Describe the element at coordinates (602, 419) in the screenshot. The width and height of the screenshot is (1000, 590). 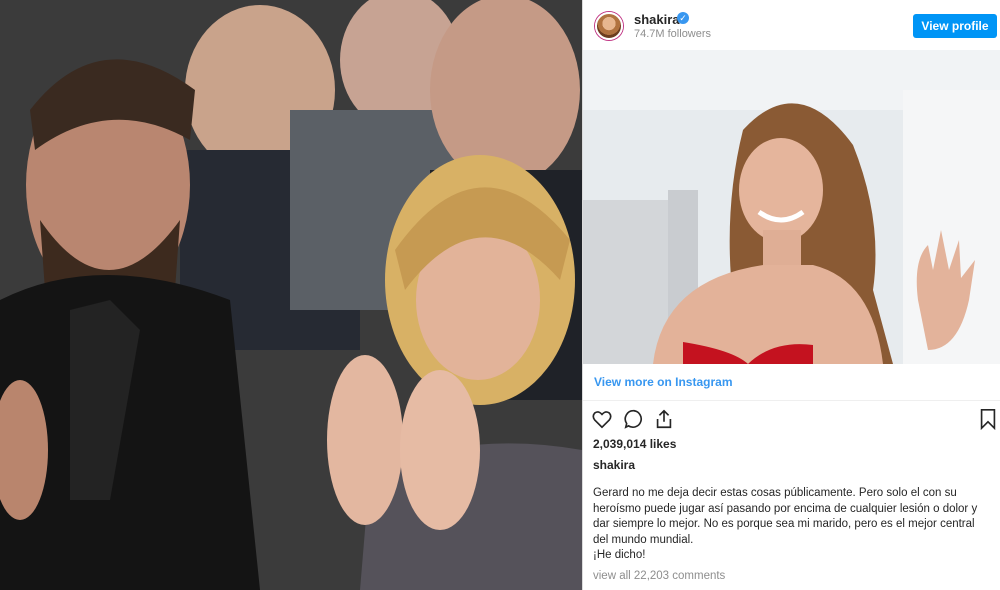
I see `heart-icon` at that location.